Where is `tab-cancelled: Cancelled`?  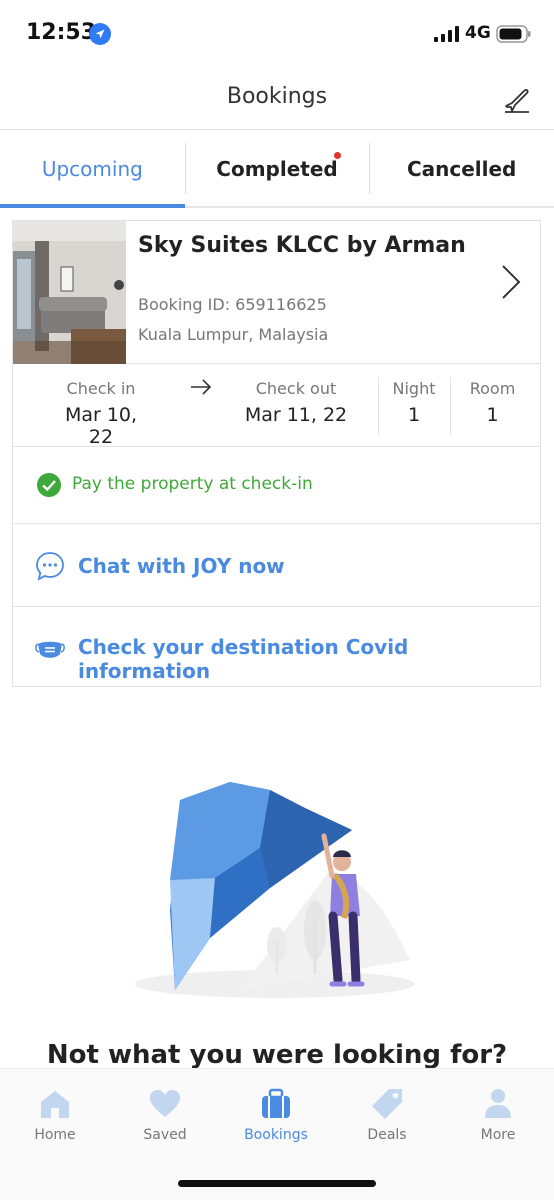 tab-cancelled: Cancelled is located at coordinates (461, 168).